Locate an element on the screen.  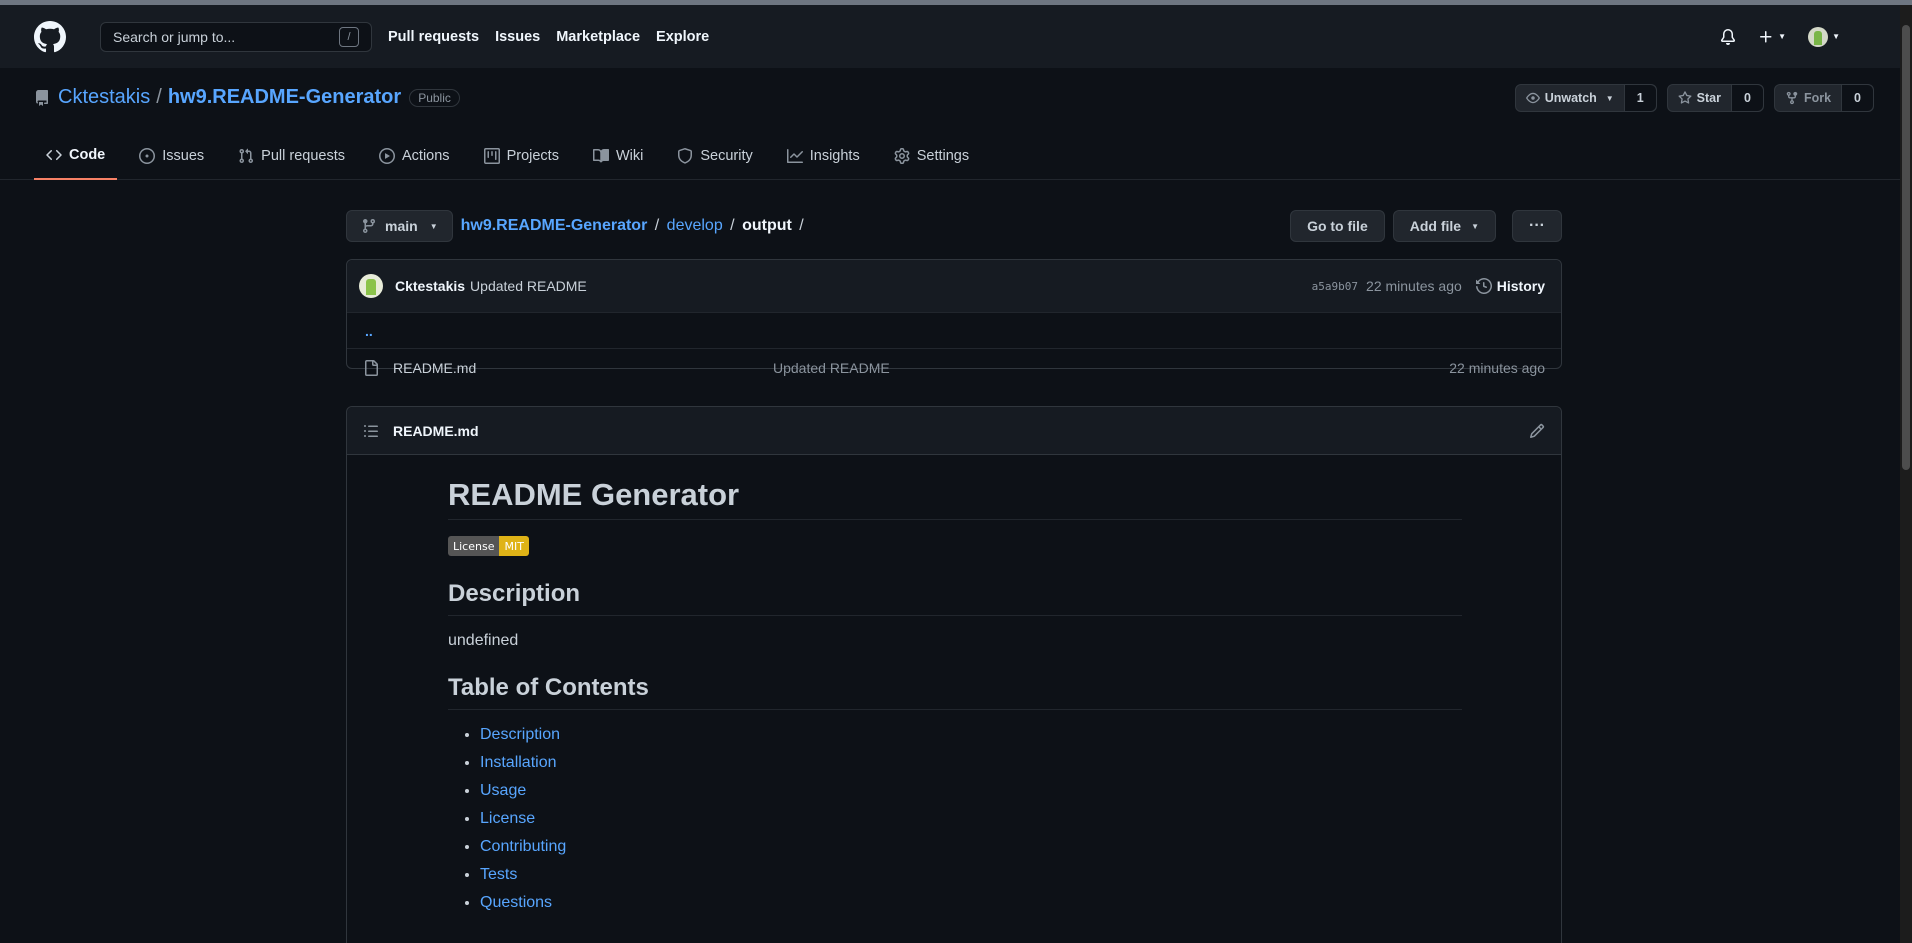
tab-settings: Settings is located at coordinates (931, 156).